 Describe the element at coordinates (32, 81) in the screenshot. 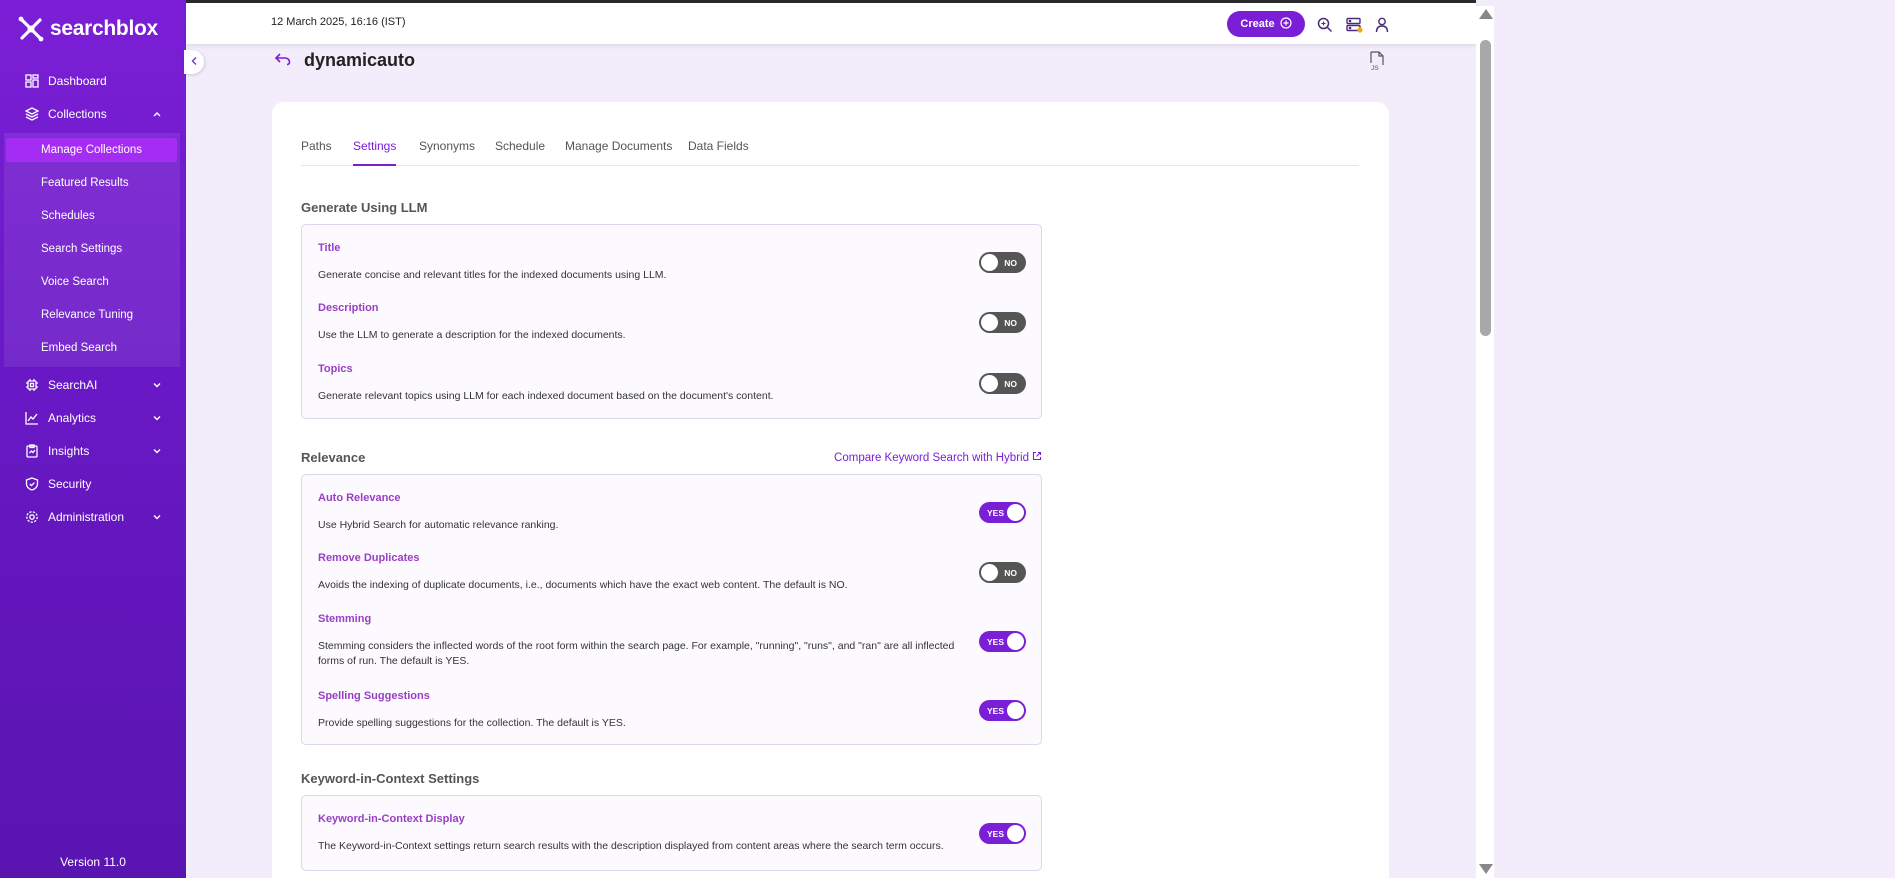

I see `dashboard-icon` at that location.